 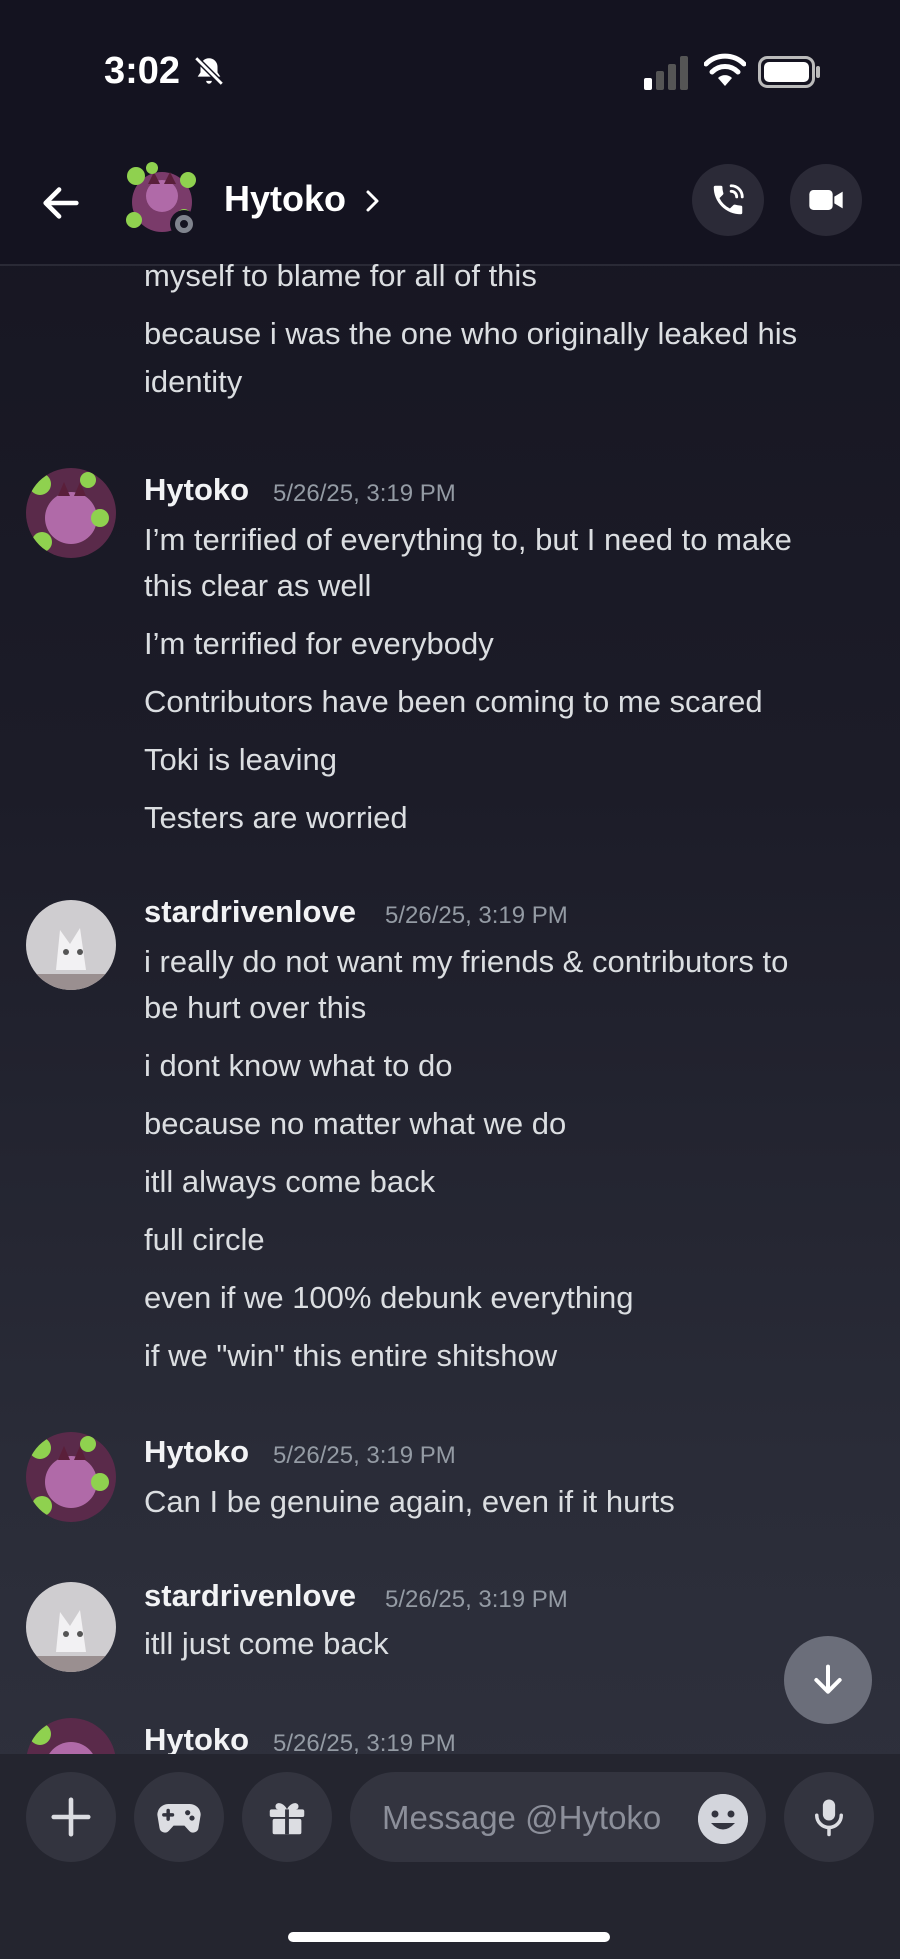 I want to click on voice-message-button, so click(x=829, y=1817).